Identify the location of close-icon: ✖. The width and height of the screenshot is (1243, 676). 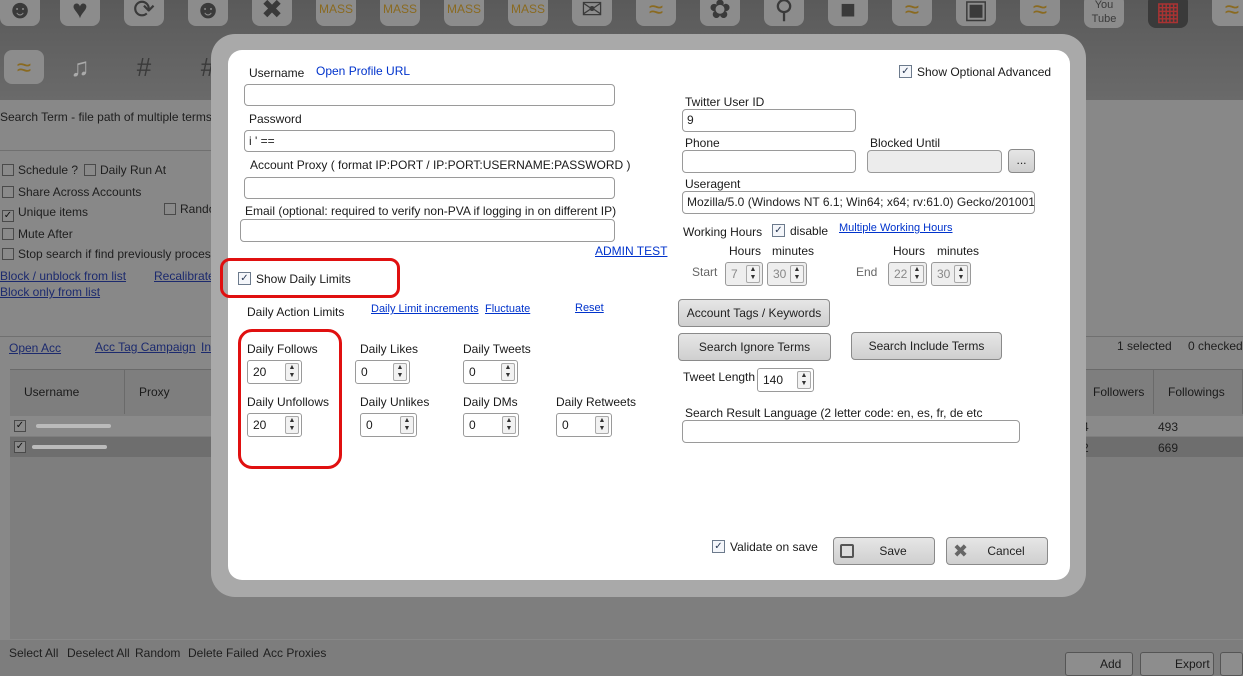
(272, 13).